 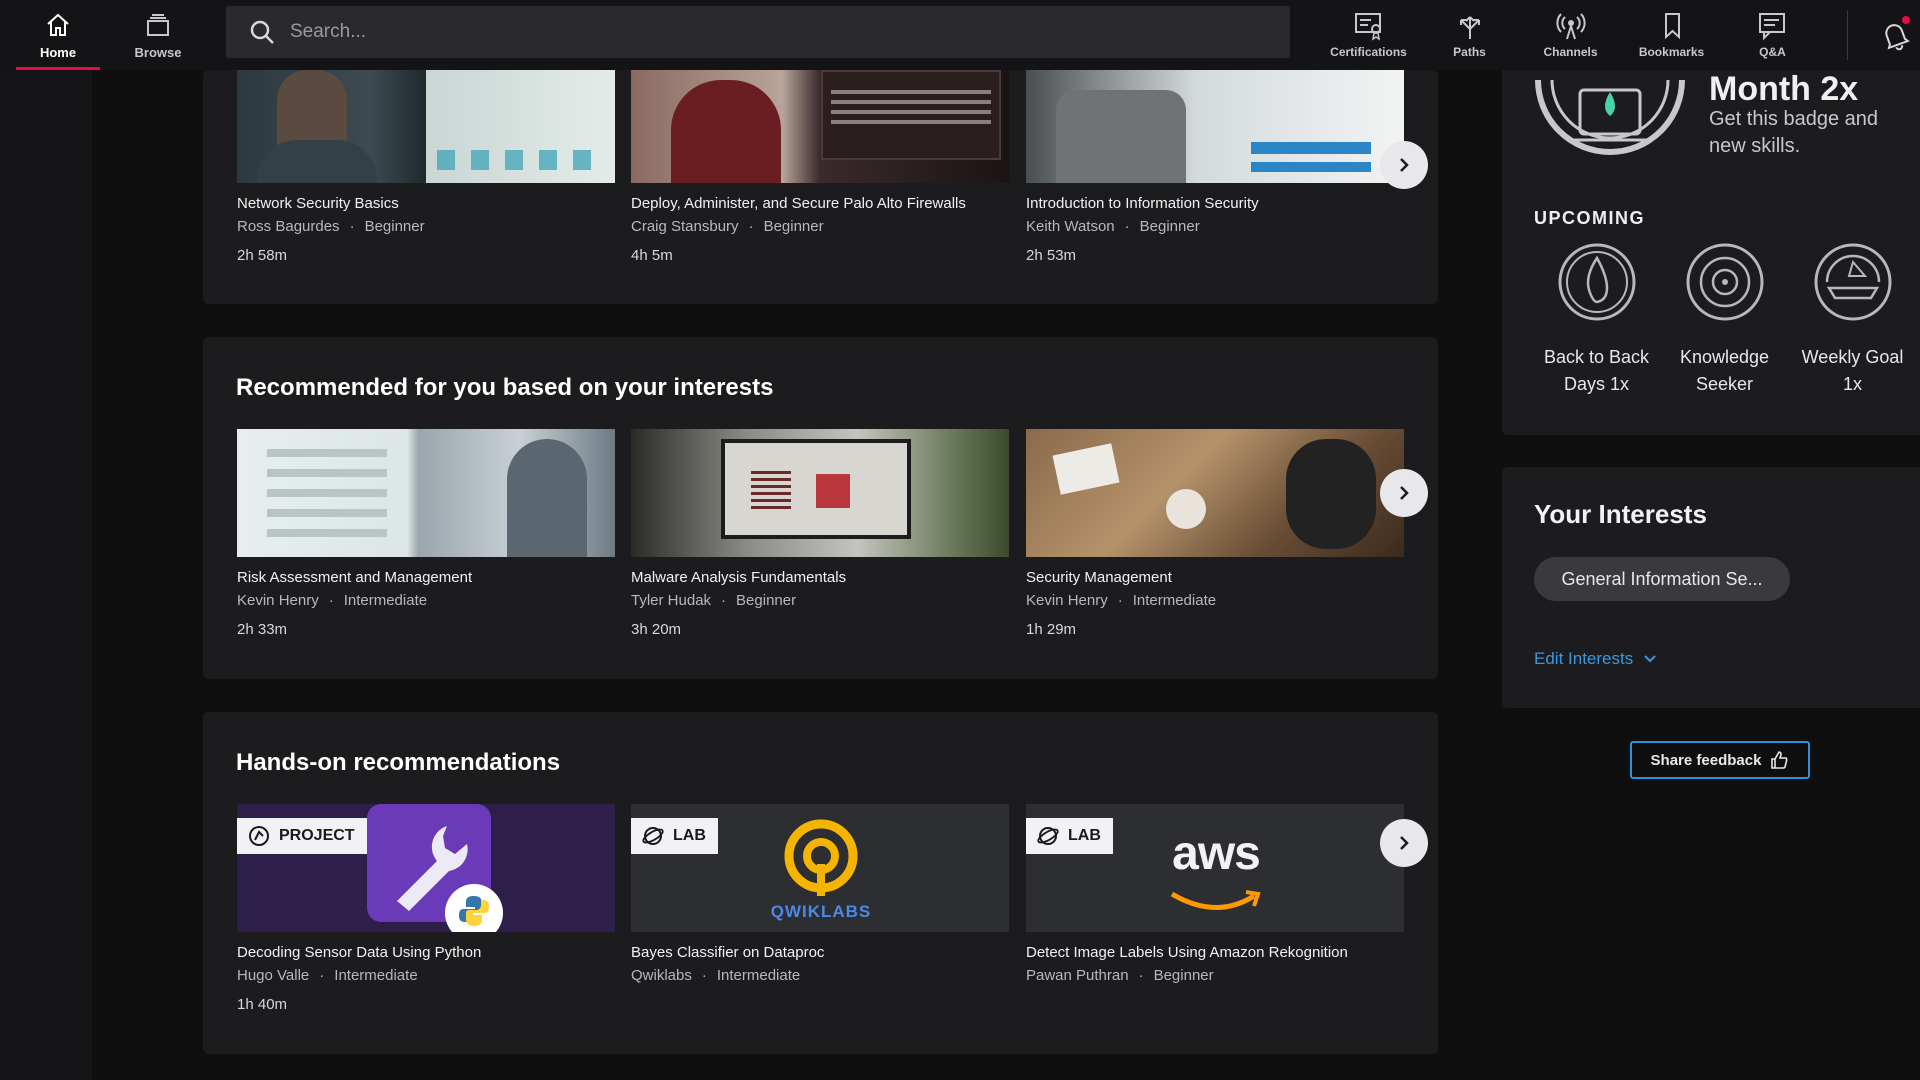 What do you see at coordinates (262, 1004) in the screenshot?
I see `course-duration: 1h 40m` at bounding box center [262, 1004].